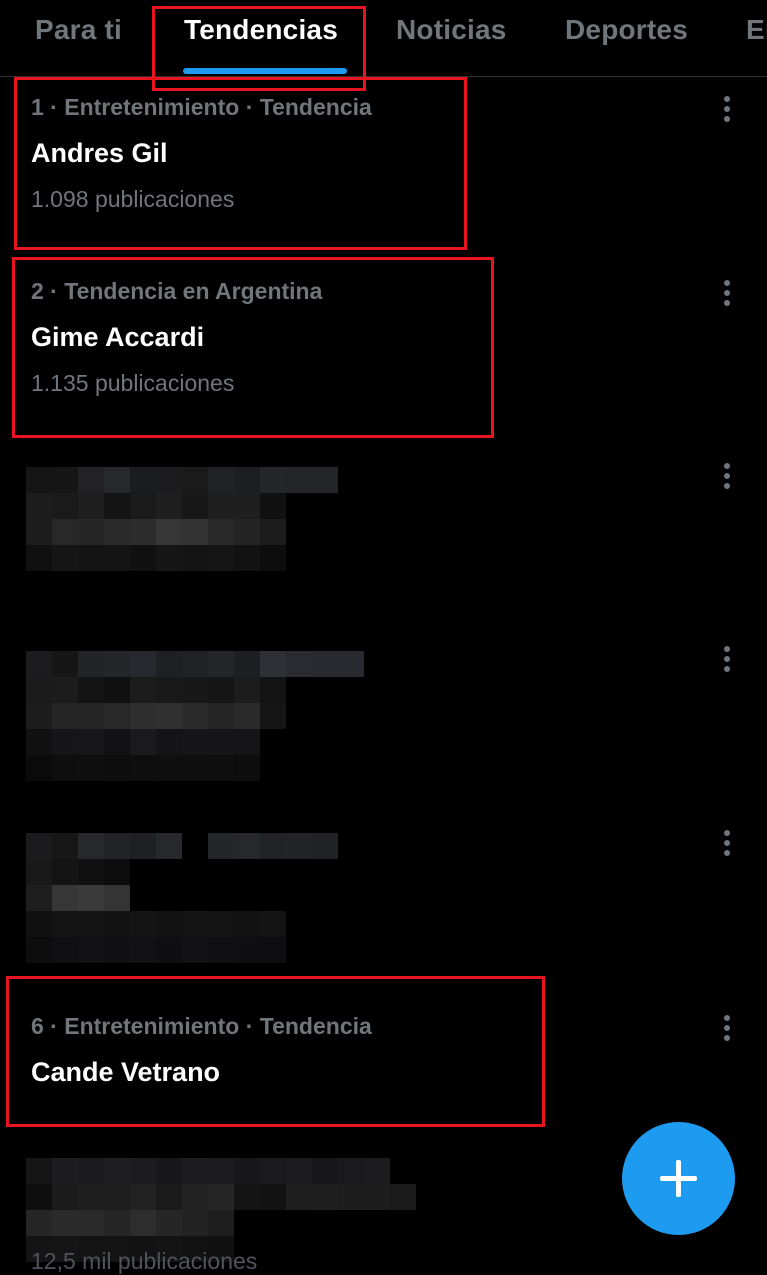 This screenshot has height=1275, width=767. Describe the element at coordinates (383, 38) in the screenshot. I see `tab-bar: Para ti Tendencias Noticias Deportes En` at that location.